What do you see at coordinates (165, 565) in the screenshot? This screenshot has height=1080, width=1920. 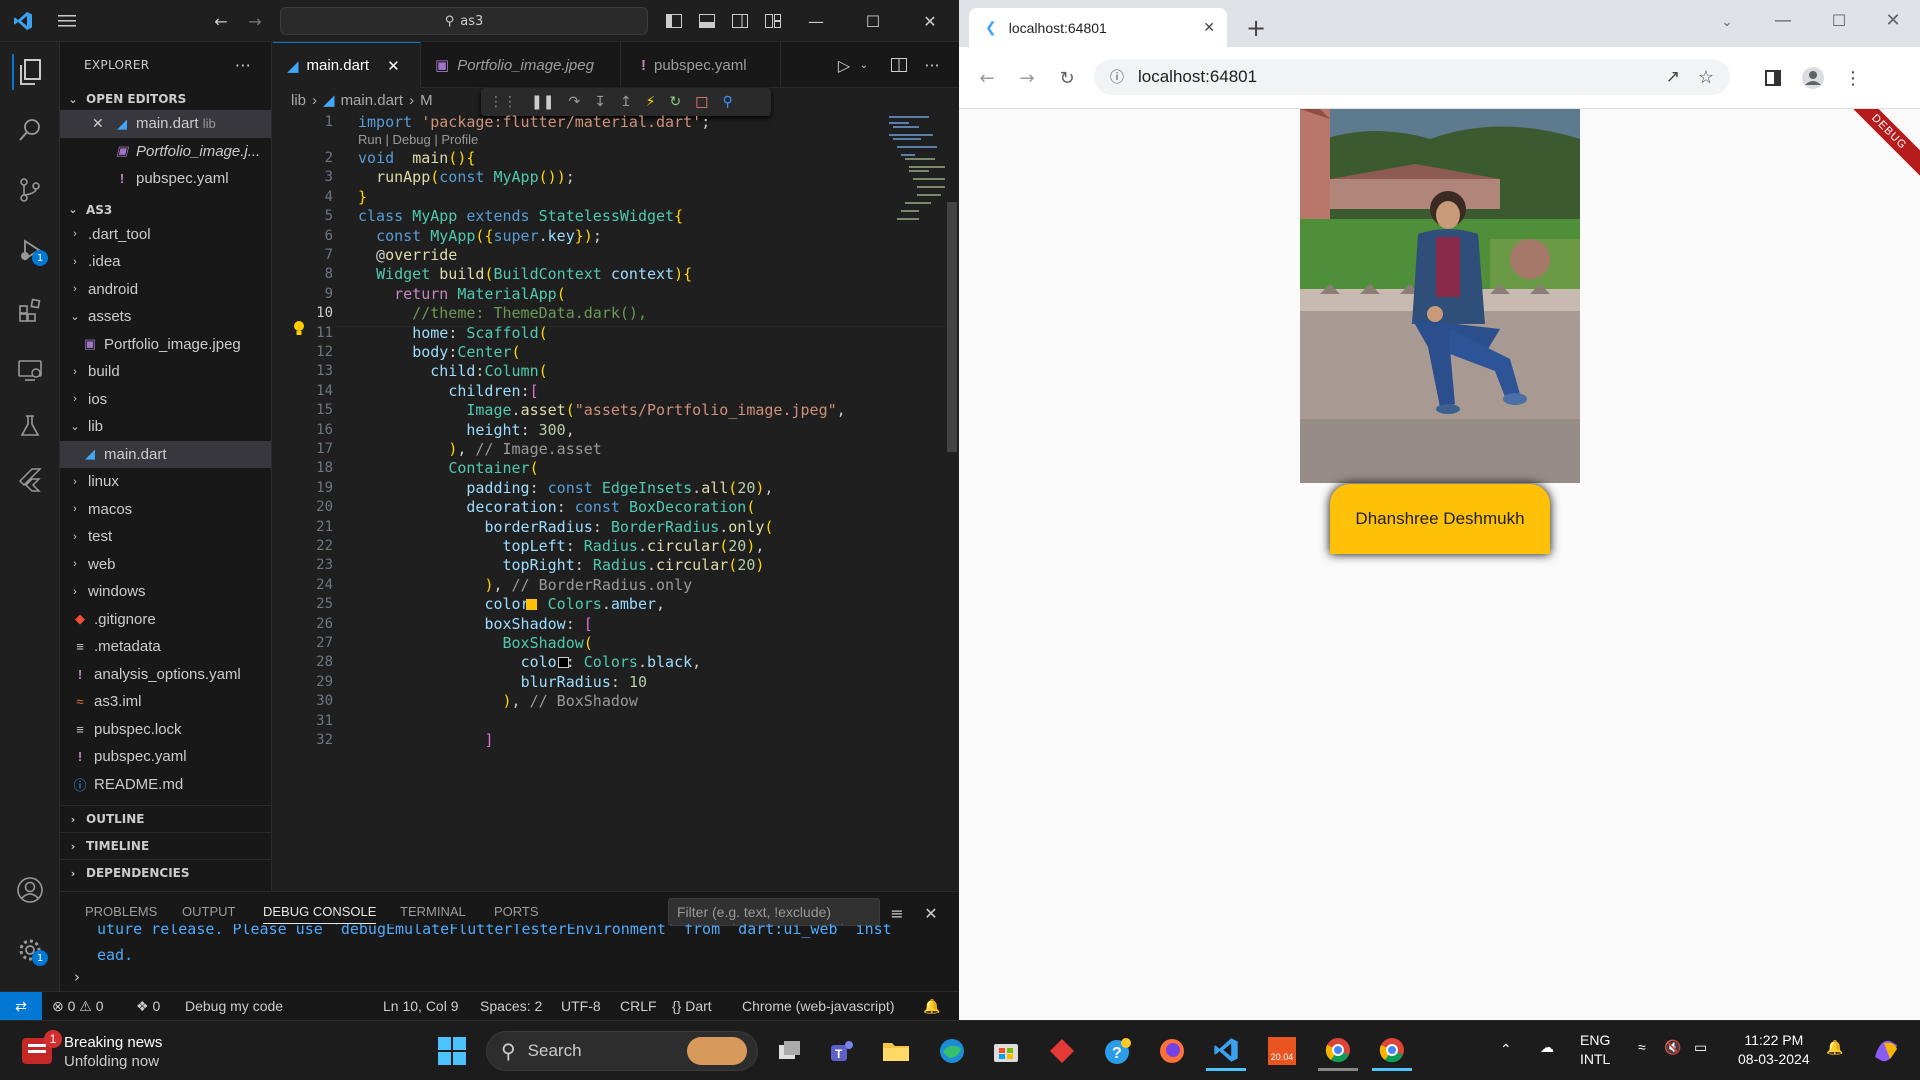 I see `tree-item: › web` at bounding box center [165, 565].